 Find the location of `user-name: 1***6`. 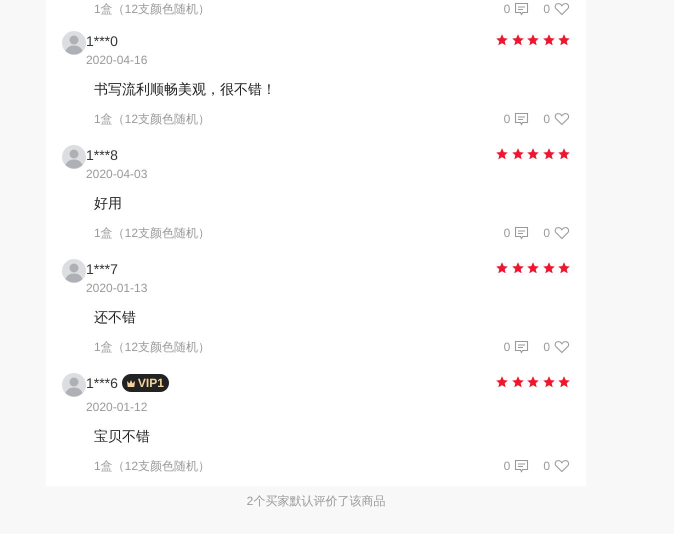

user-name: 1***6 is located at coordinates (102, 383).